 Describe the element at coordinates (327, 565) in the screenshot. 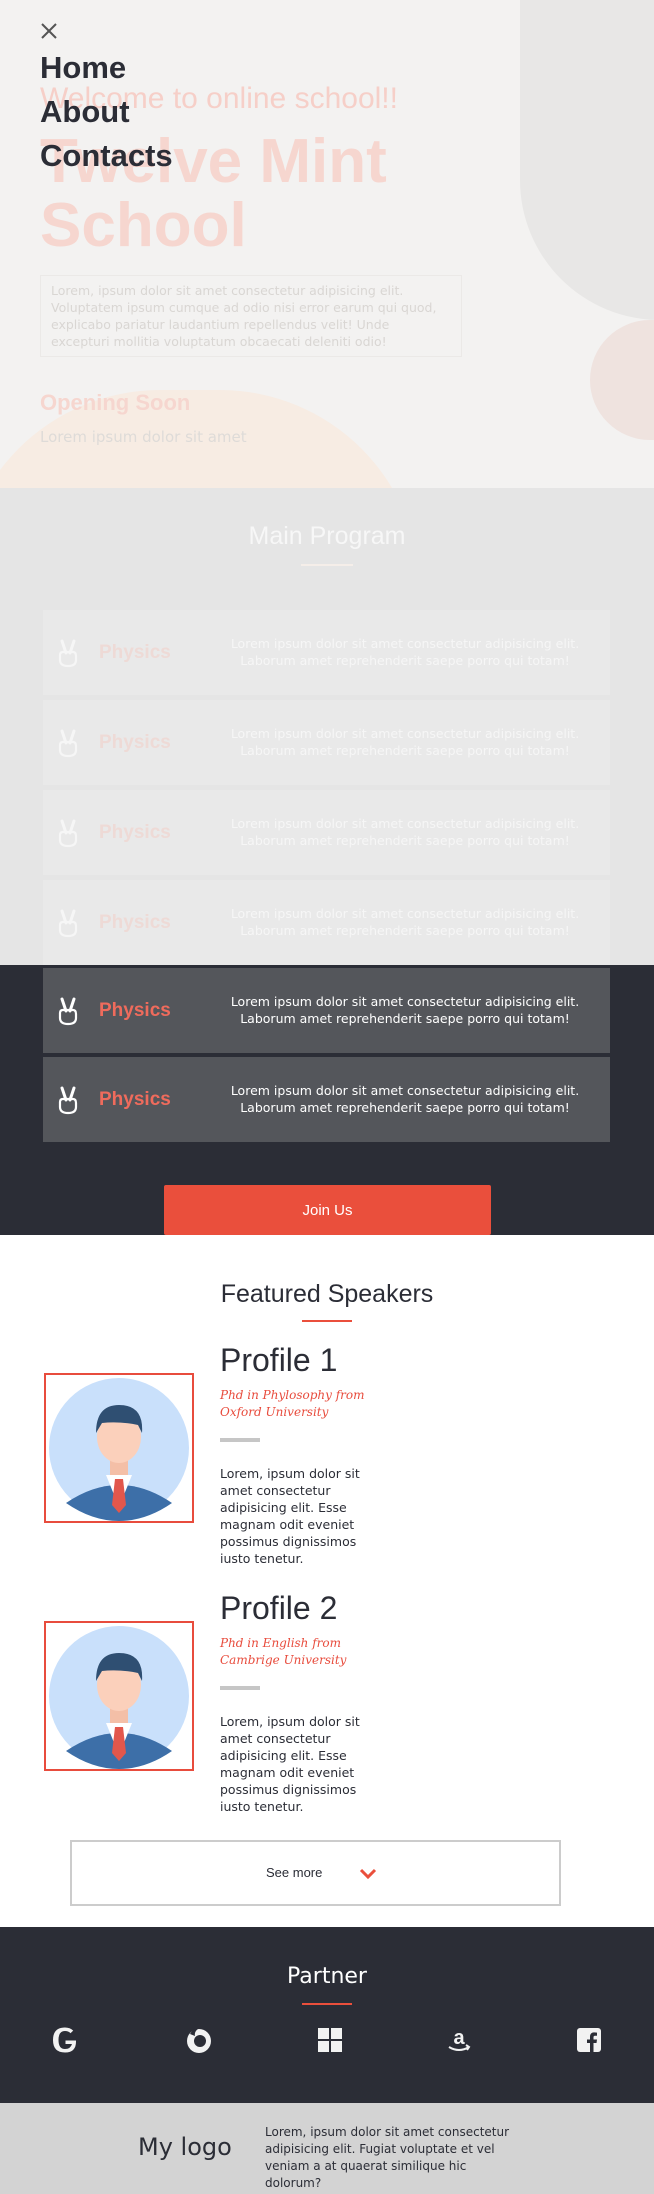

I see `program-title-underline` at that location.